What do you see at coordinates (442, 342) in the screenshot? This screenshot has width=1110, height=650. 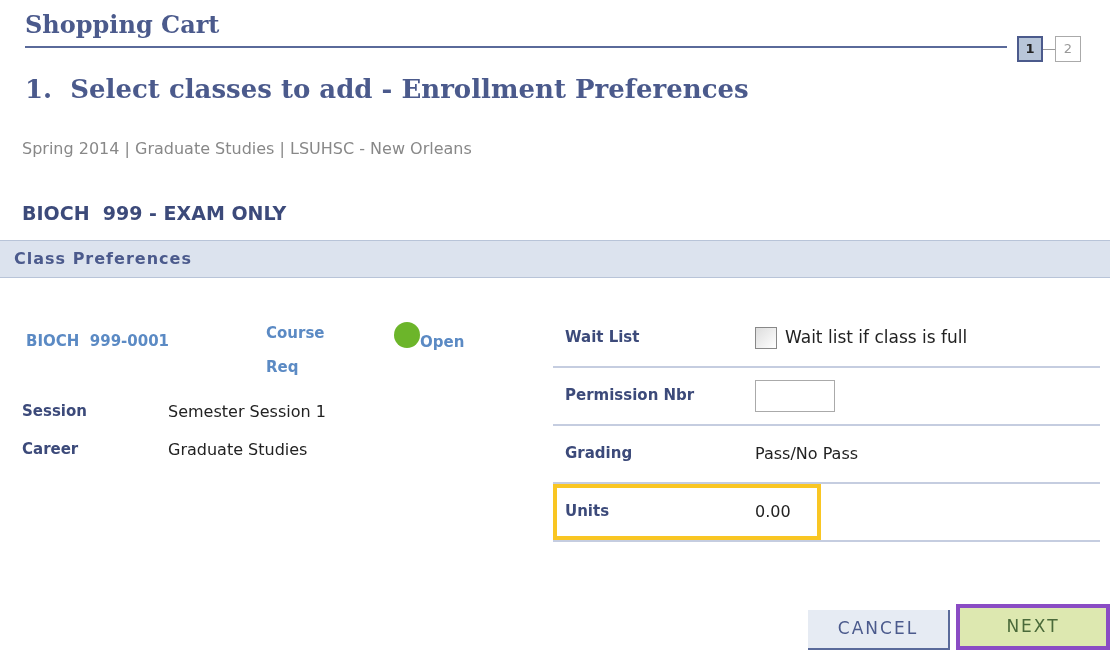 I see `status-label: Open` at bounding box center [442, 342].